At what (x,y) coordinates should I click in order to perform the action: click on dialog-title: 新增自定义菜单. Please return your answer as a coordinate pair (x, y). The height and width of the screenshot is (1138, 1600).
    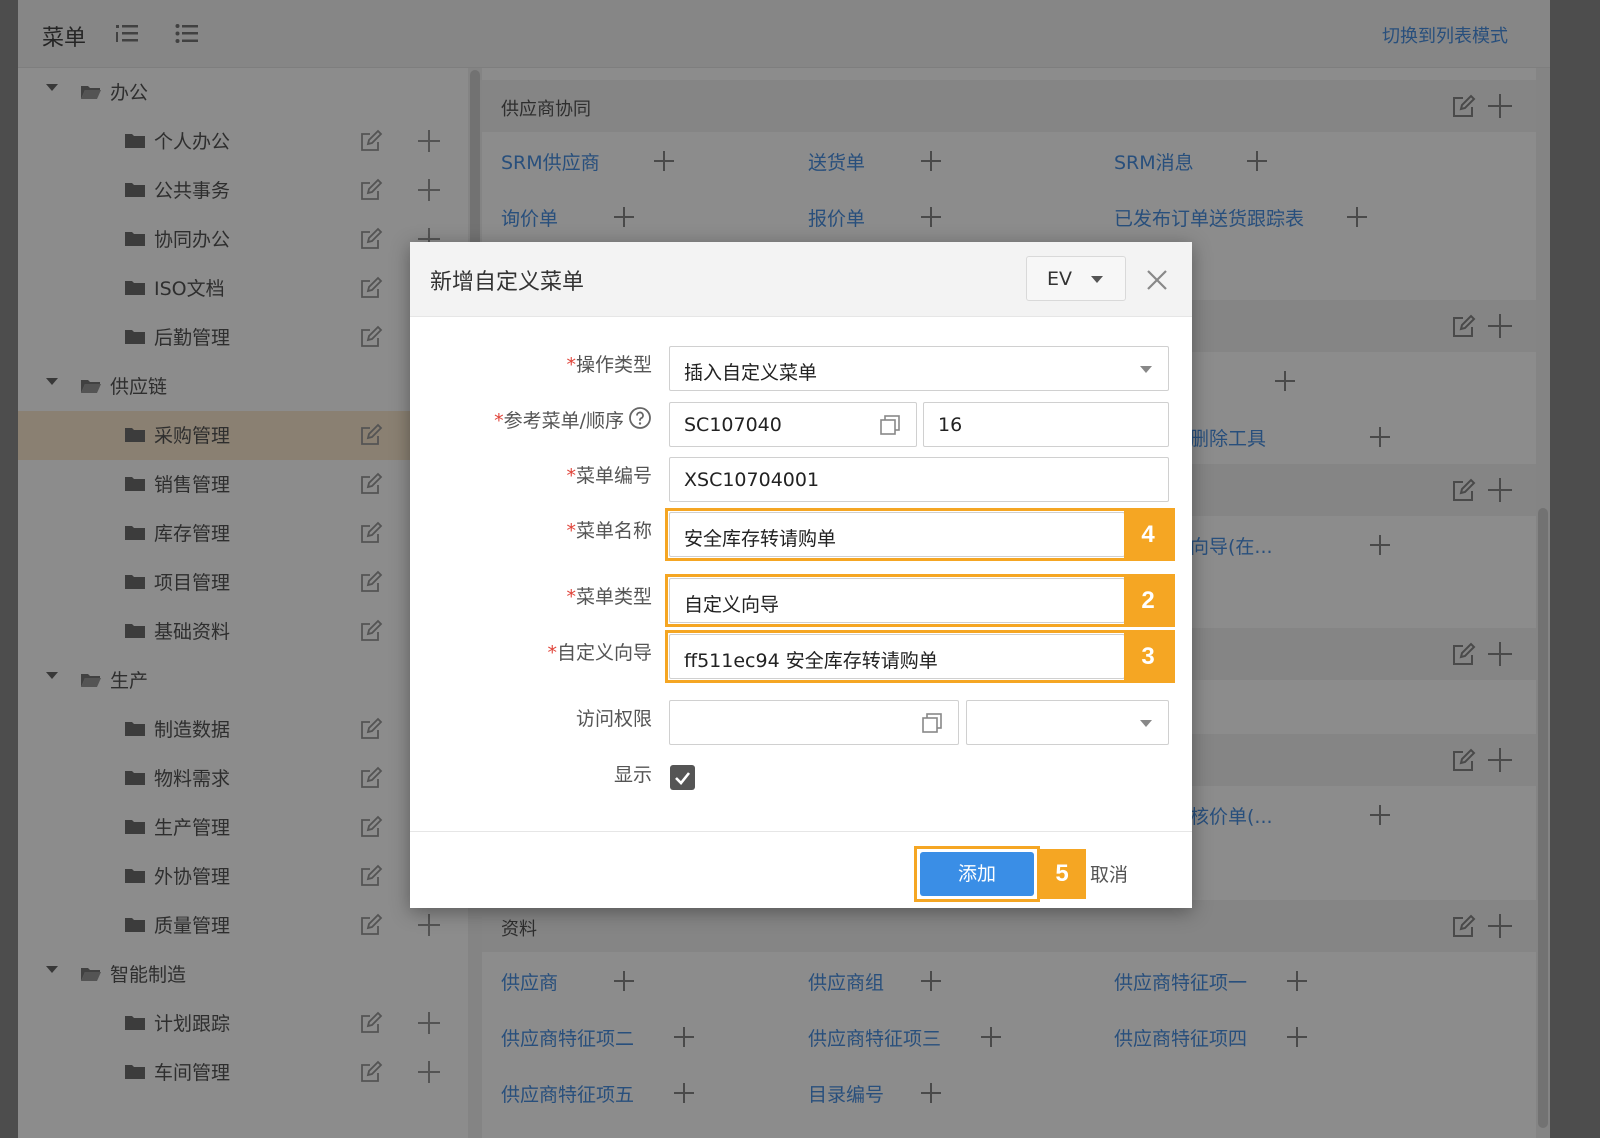
    Looking at the image, I should click on (507, 282).